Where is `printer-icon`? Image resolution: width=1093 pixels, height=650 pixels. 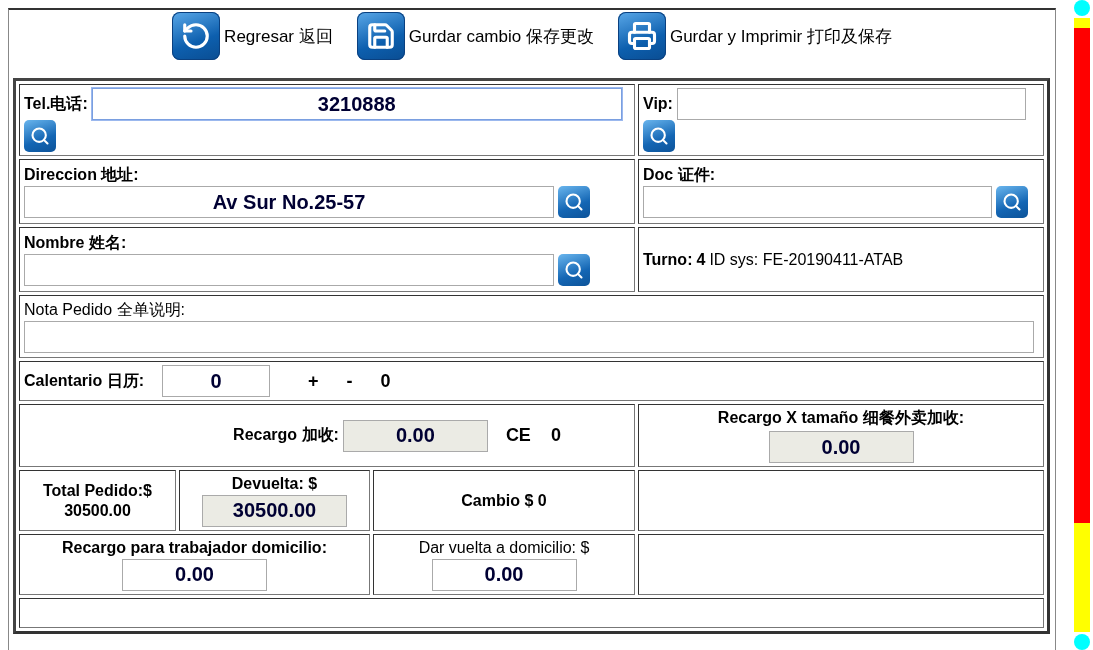 printer-icon is located at coordinates (641, 36).